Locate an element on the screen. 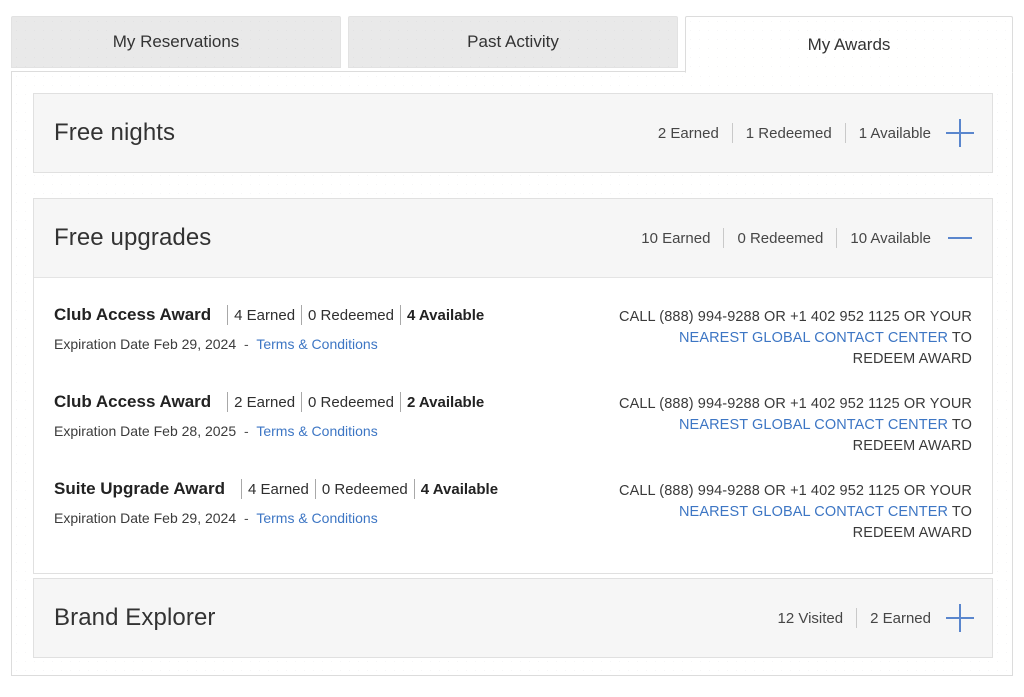 The image size is (1024, 697). tab-past-activity: Past Activity is located at coordinates (513, 42).